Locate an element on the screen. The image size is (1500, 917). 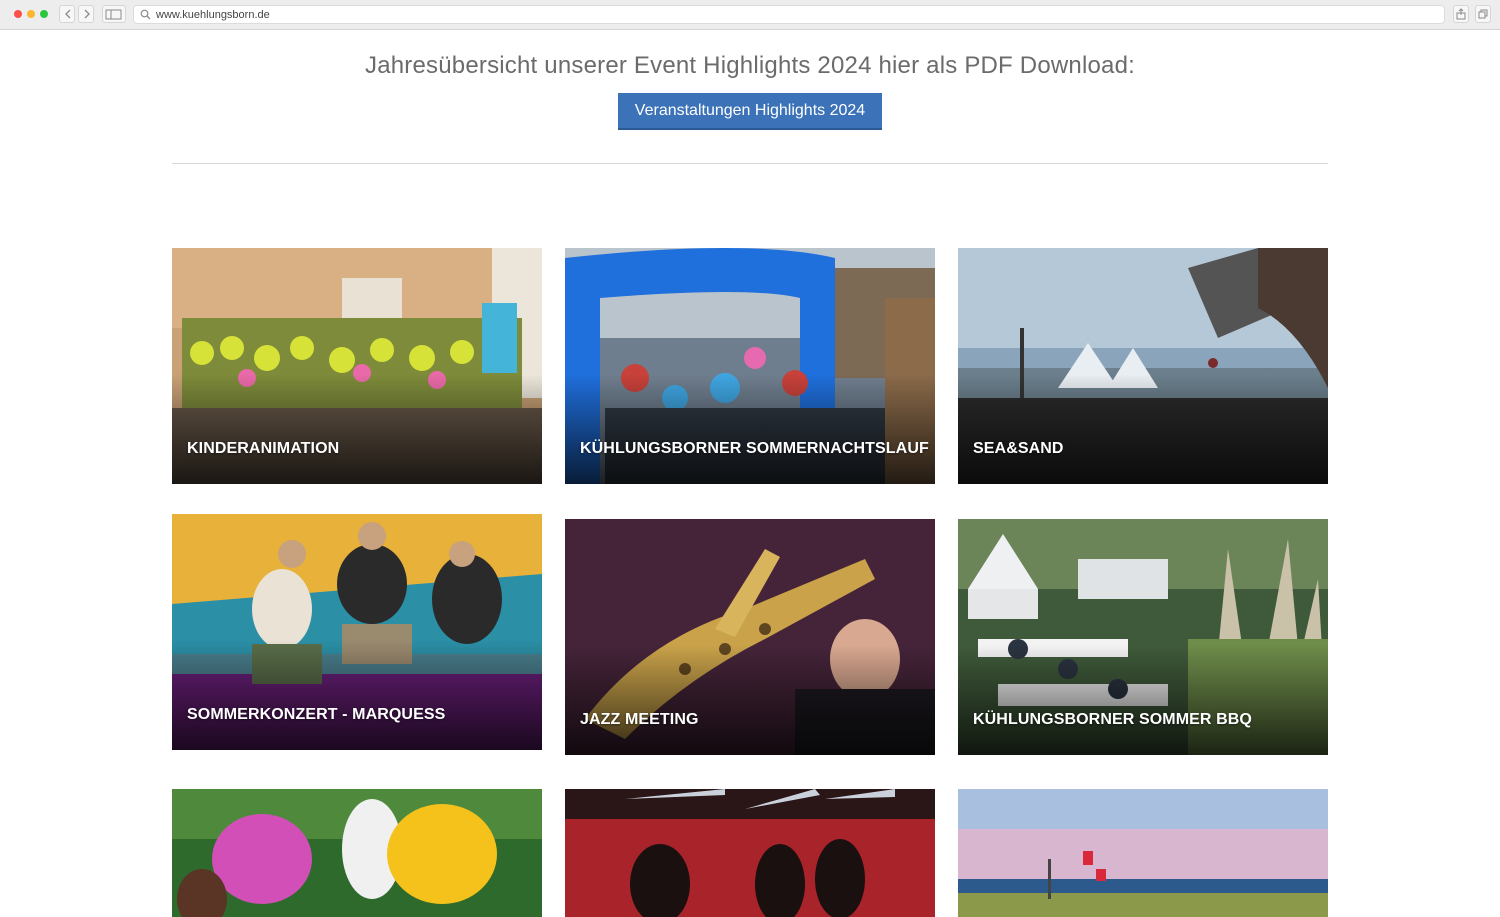
share-icon is located at coordinates (1461, 14).